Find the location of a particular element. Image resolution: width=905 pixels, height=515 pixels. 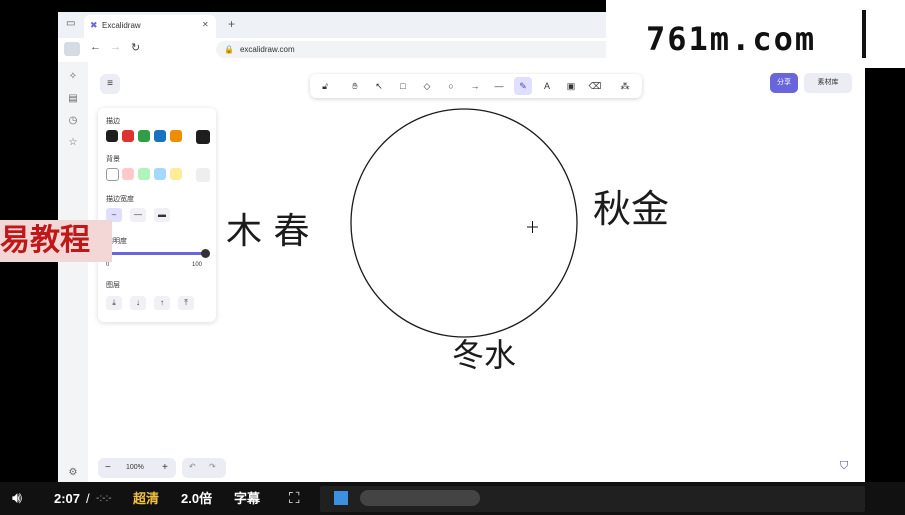

handwriting-bottom: 冬水 is located at coordinates (484, 355).